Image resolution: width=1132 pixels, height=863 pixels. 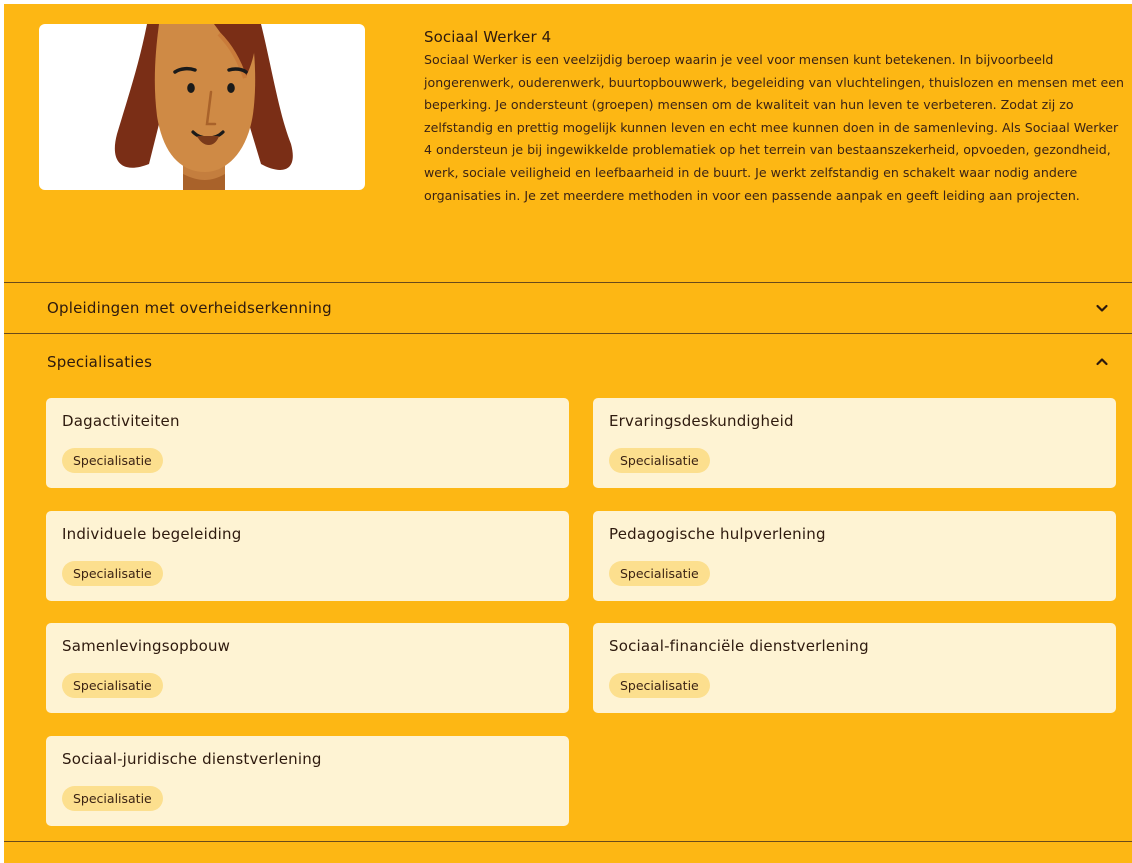 What do you see at coordinates (189, 308) in the screenshot?
I see `accordion-label: Opleidingen met overheidserkenning` at bounding box center [189, 308].